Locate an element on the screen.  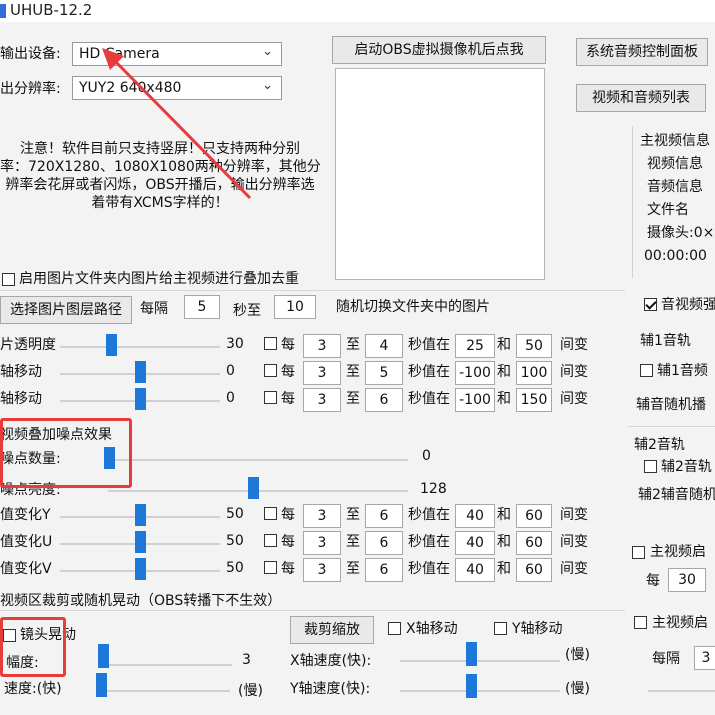
arrow-annotation is located at coordinates (177, 124).